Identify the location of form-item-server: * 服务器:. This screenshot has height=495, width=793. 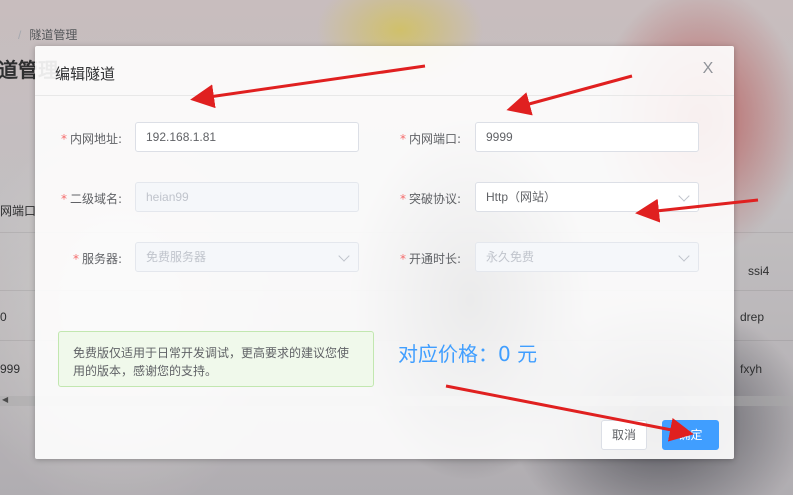
(97, 258).